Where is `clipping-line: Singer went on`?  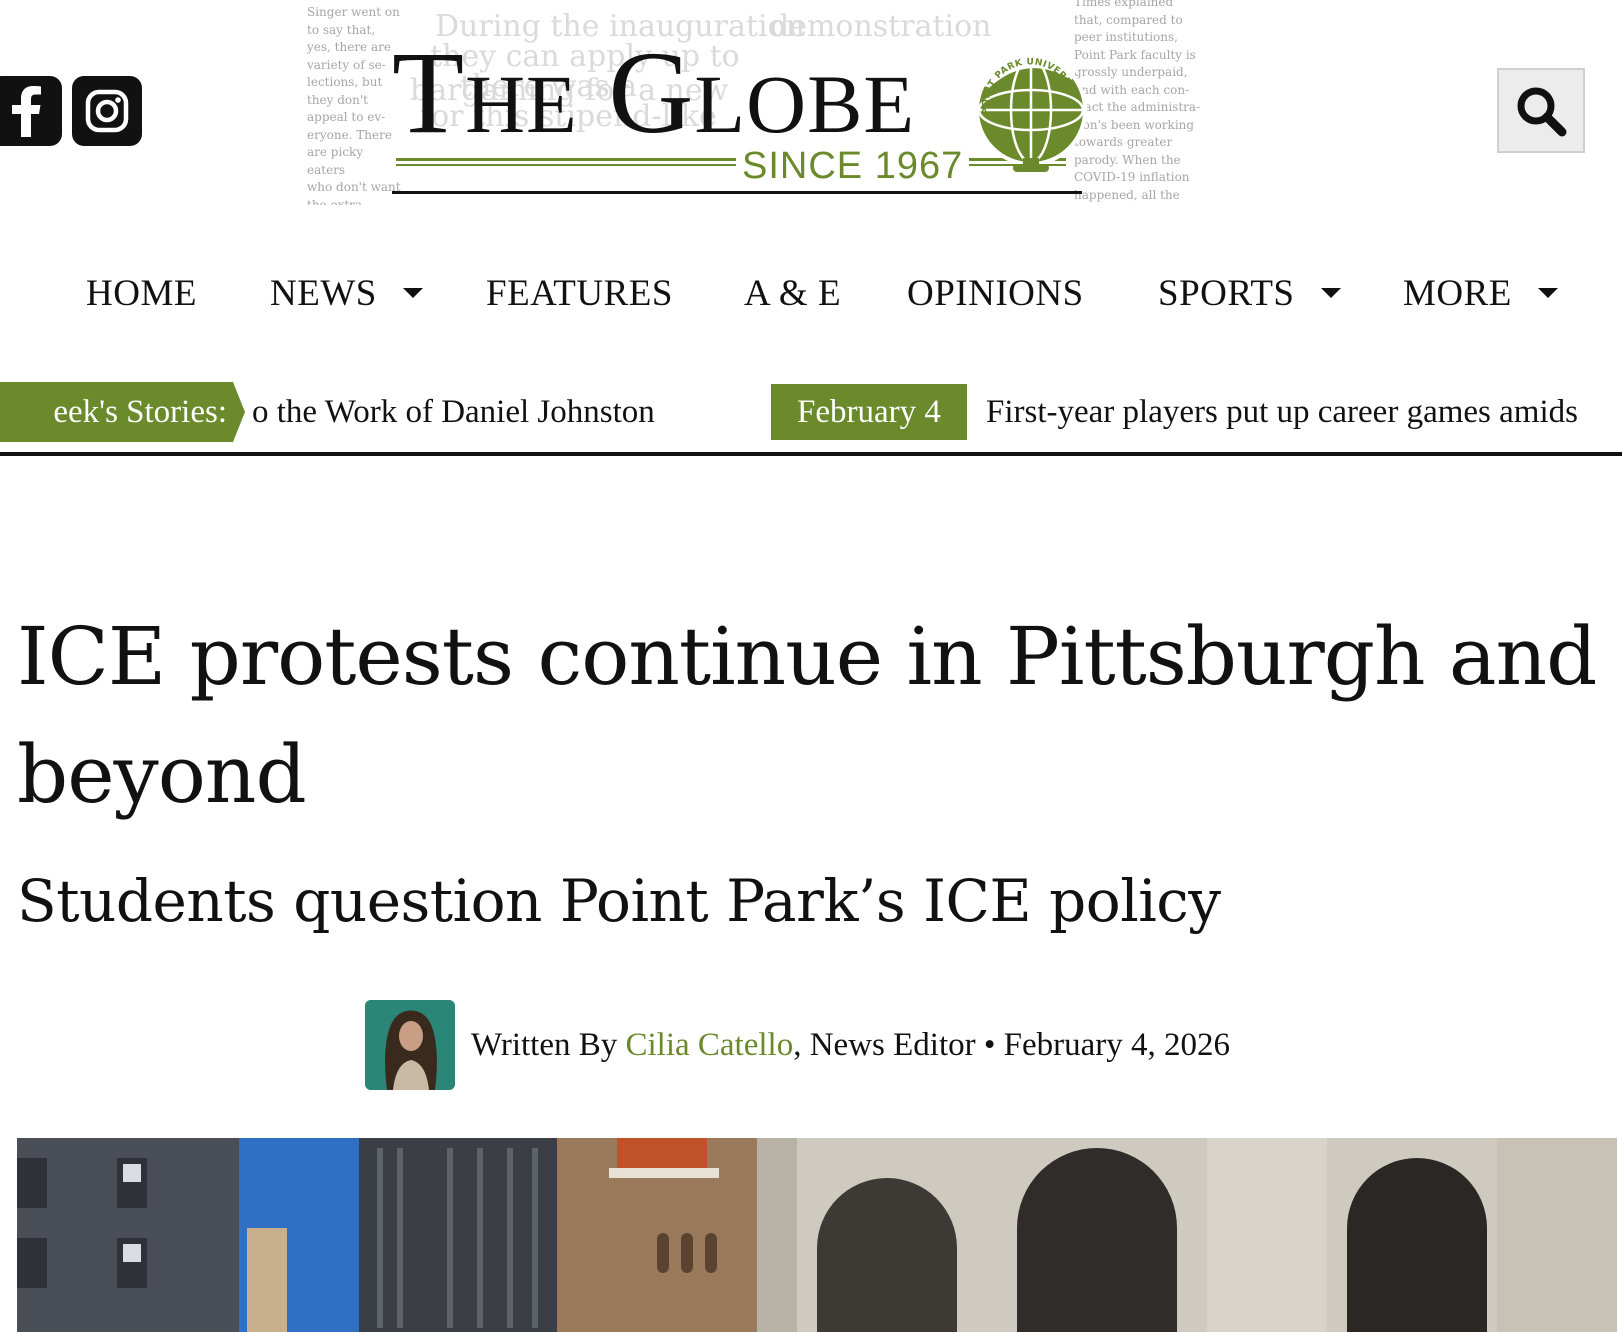 clipping-line: Singer went on is located at coordinates (353, 12).